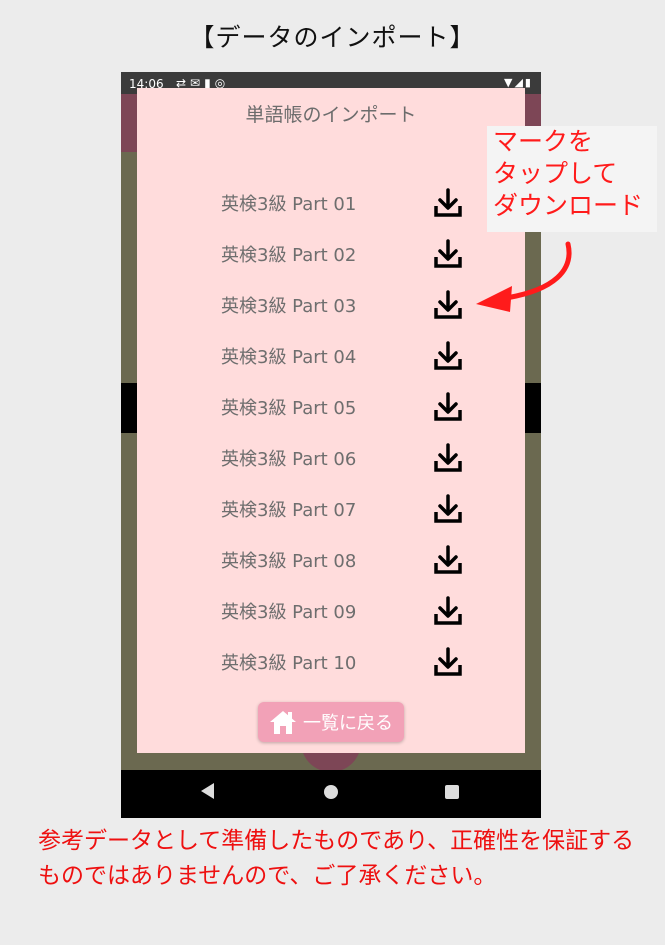 The width and height of the screenshot is (665, 945). Describe the element at coordinates (289, 510) in the screenshot. I see `list-item-label: 英検3級 Part 07` at that location.